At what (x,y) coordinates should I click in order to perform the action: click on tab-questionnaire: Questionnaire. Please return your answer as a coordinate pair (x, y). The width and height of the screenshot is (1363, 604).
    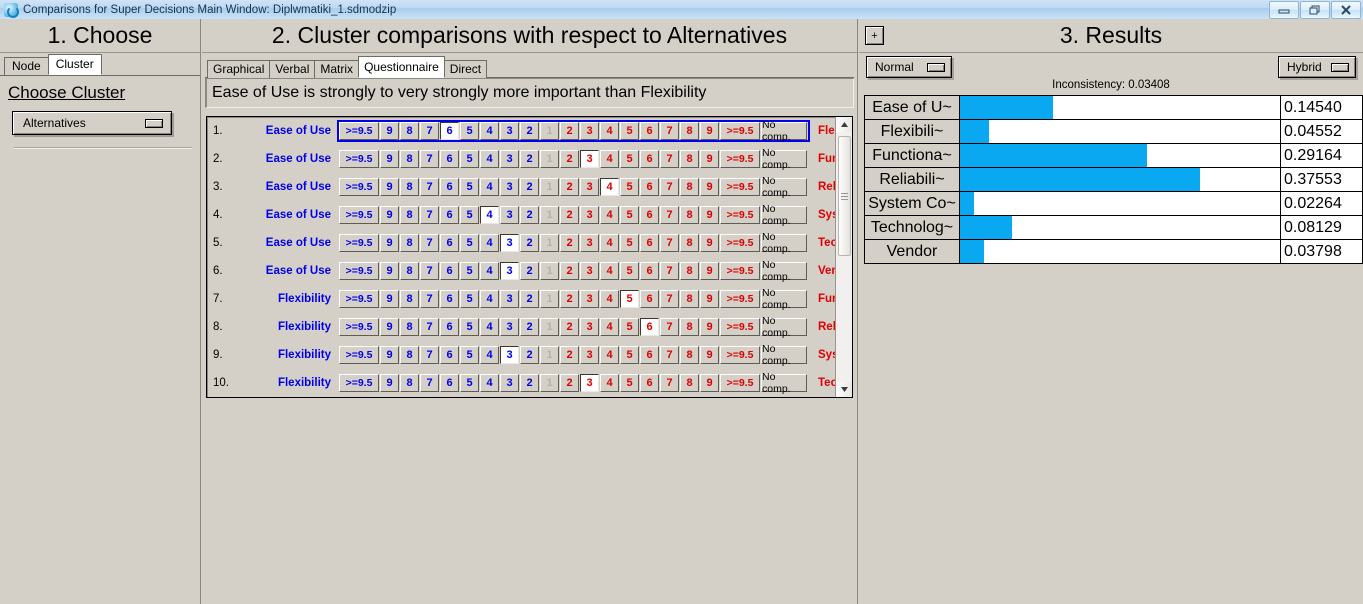
    Looking at the image, I should click on (401, 67).